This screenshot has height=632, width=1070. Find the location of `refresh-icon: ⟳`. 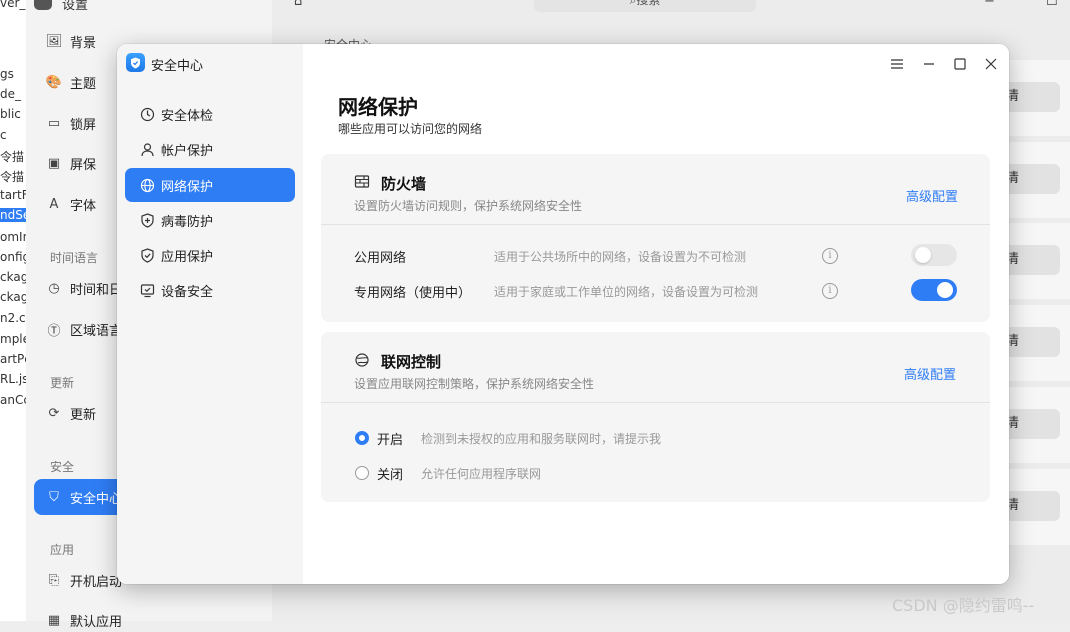

refresh-icon: ⟳ is located at coordinates (54, 413).